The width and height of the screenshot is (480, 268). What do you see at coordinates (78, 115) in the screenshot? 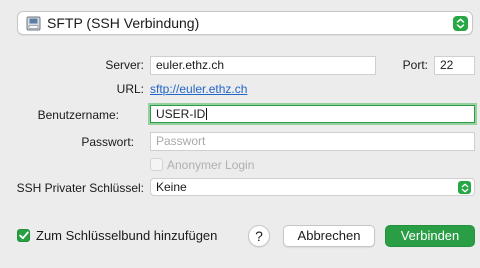
I see `username-label: Benutzername:` at bounding box center [78, 115].